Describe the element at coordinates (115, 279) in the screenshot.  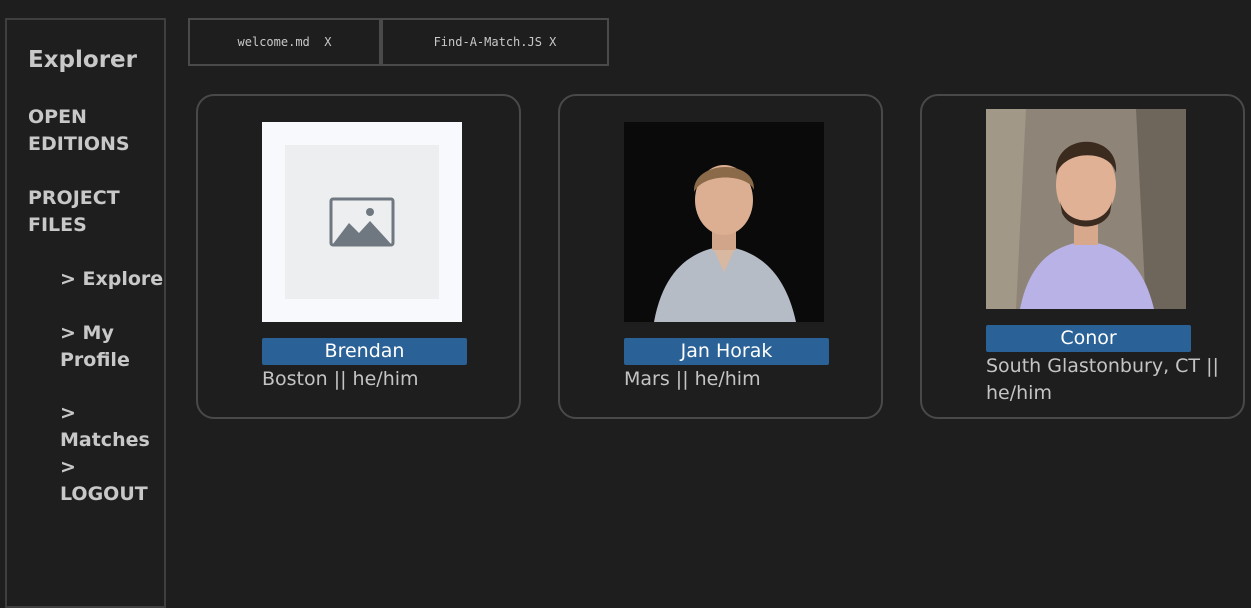
I see `sidebar-item-explore: > Explore` at that location.